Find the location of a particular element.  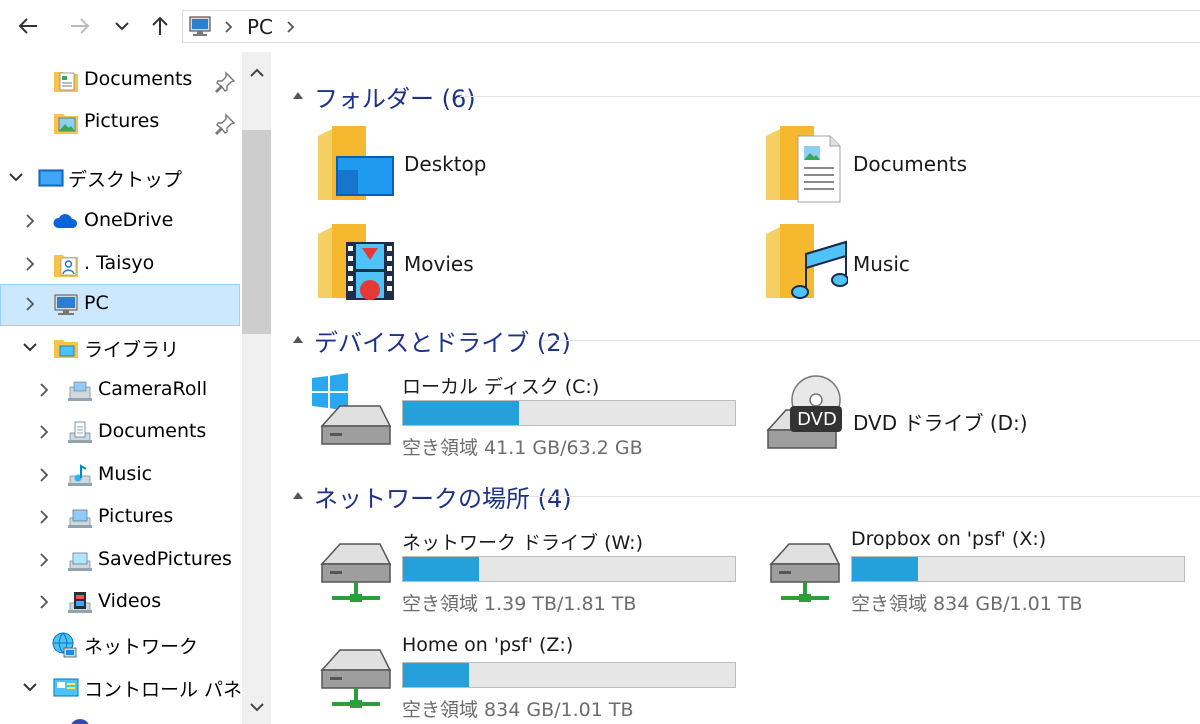

sidebar-item-lib-pictures: Pictures is located at coordinates (120, 518).